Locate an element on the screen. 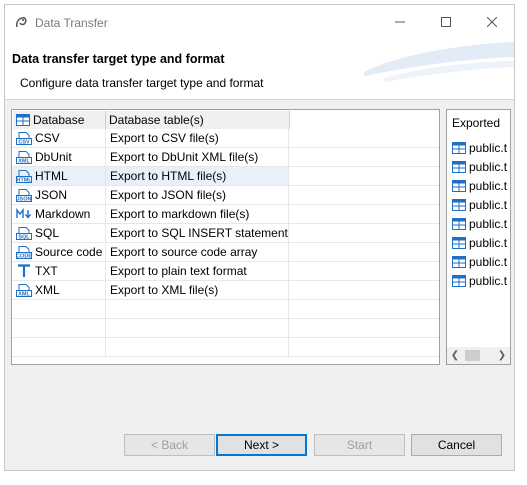 The width and height of the screenshot is (527, 485). chevron-left-icon: ❮ is located at coordinates (455, 355).